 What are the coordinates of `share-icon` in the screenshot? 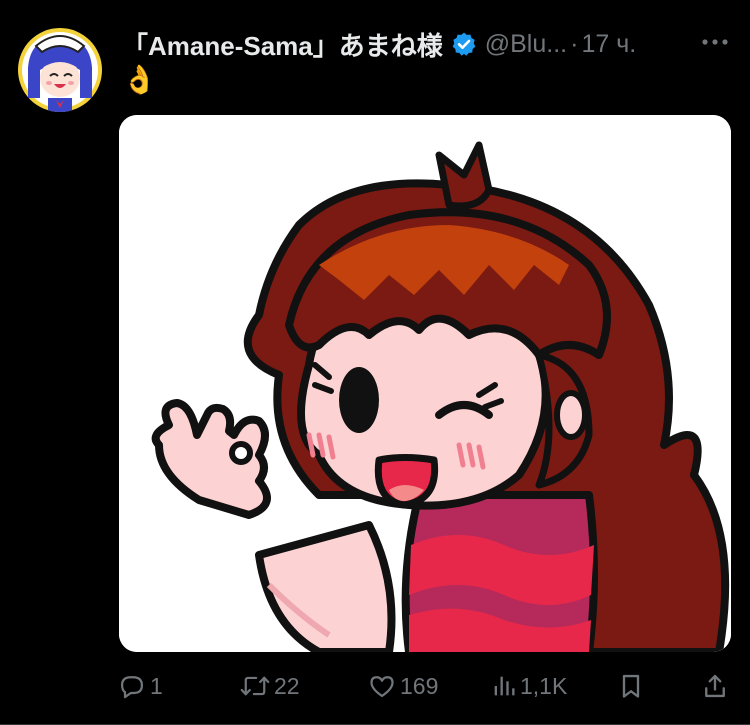 It's located at (715, 686).